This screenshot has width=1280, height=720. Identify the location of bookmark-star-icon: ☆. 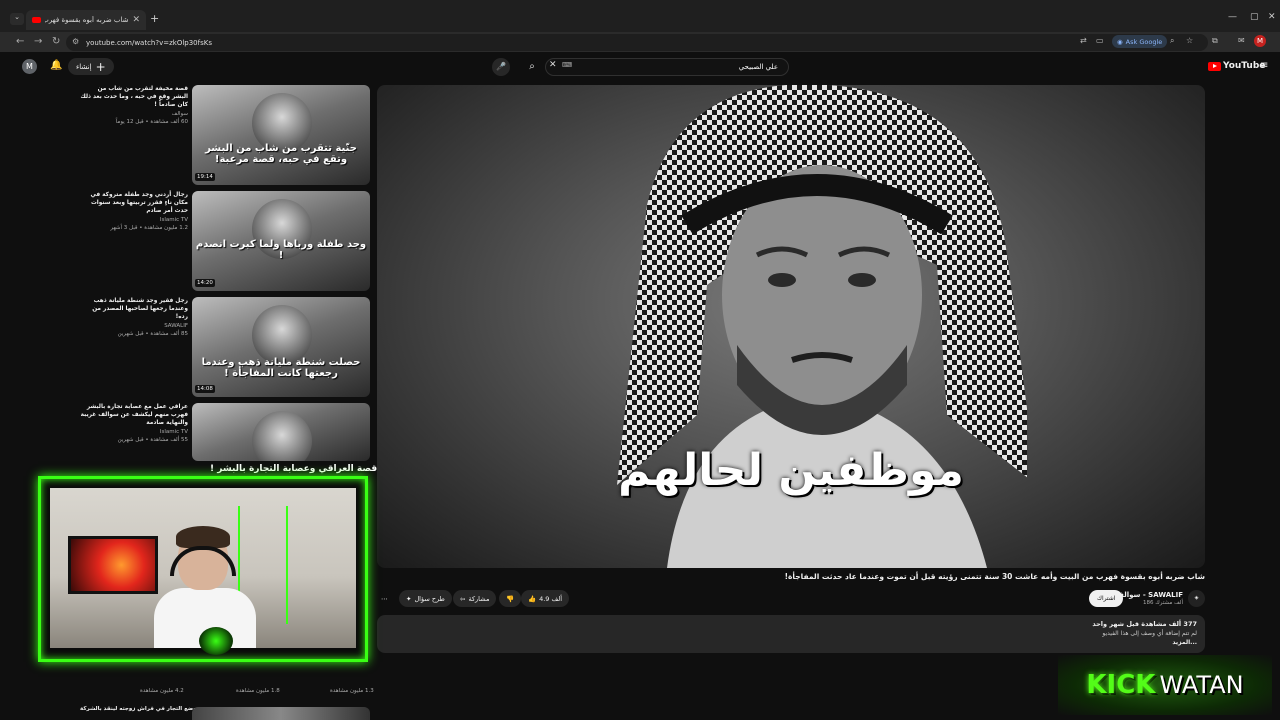
(1189, 40).